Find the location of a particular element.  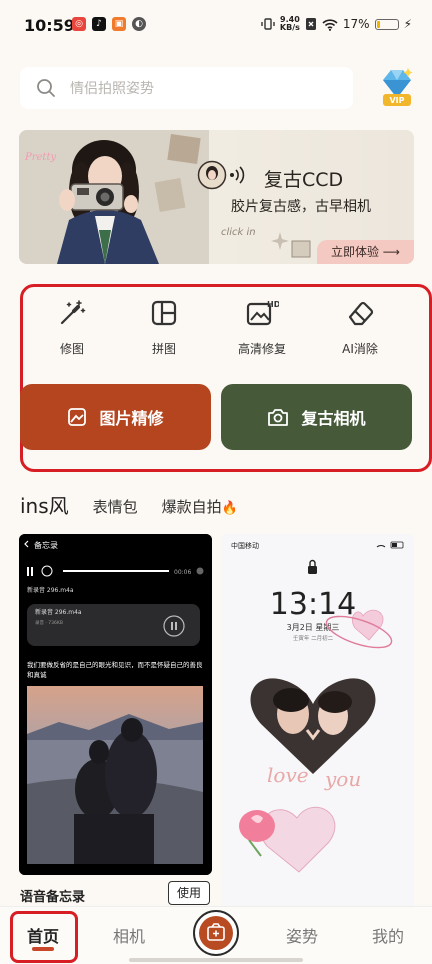

tiktok-icon: ♪ is located at coordinates (99, 24).